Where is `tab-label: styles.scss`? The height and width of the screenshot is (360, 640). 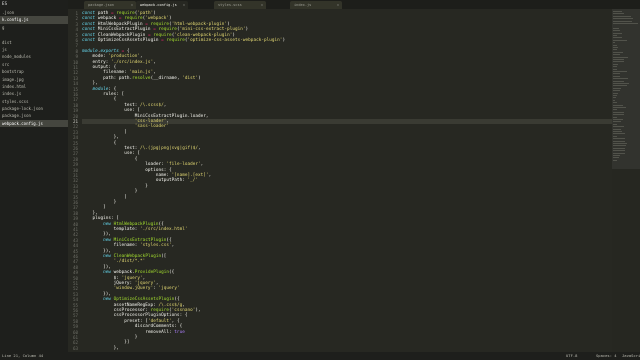
tab-label: styles.scss is located at coordinates (230, 5).